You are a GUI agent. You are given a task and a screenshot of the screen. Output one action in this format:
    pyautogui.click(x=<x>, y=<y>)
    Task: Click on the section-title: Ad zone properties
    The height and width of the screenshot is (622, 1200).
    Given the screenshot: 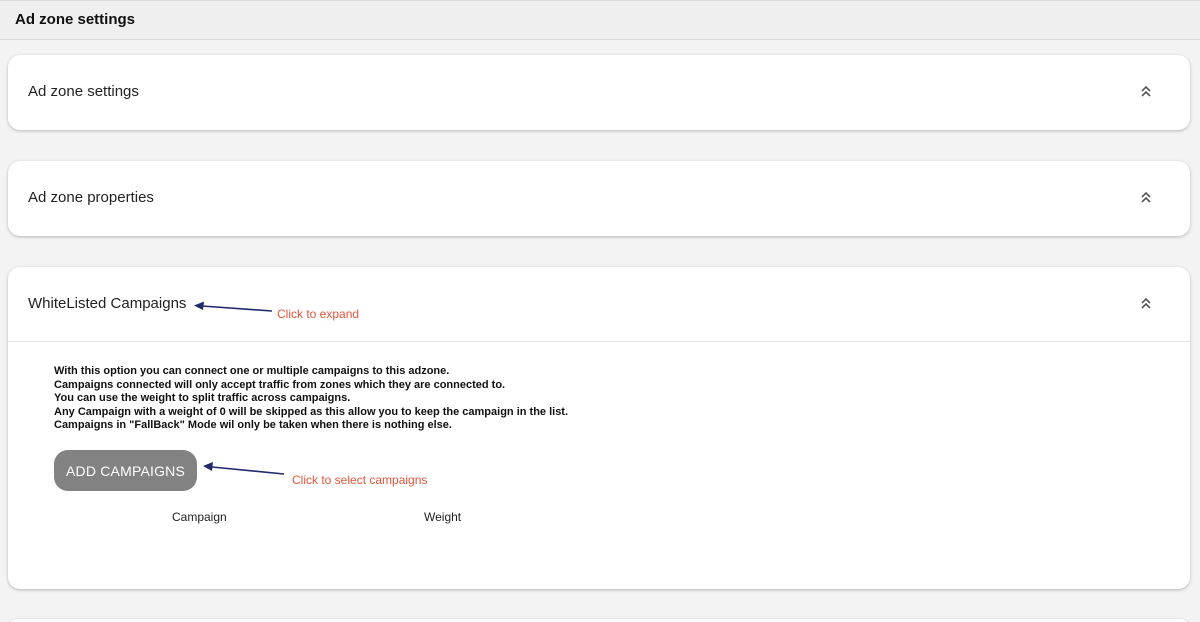 What is the action you would take?
    pyautogui.click(x=91, y=197)
    